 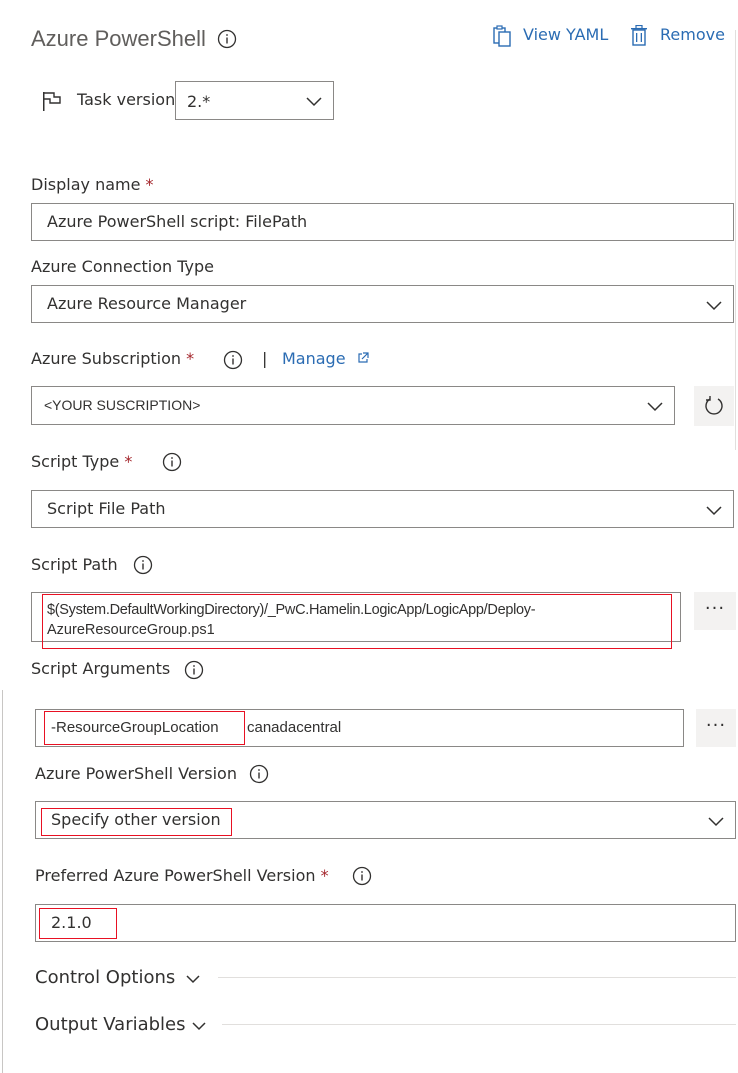 What do you see at coordinates (2, 881) in the screenshot?
I see `left-frame-line` at bounding box center [2, 881].